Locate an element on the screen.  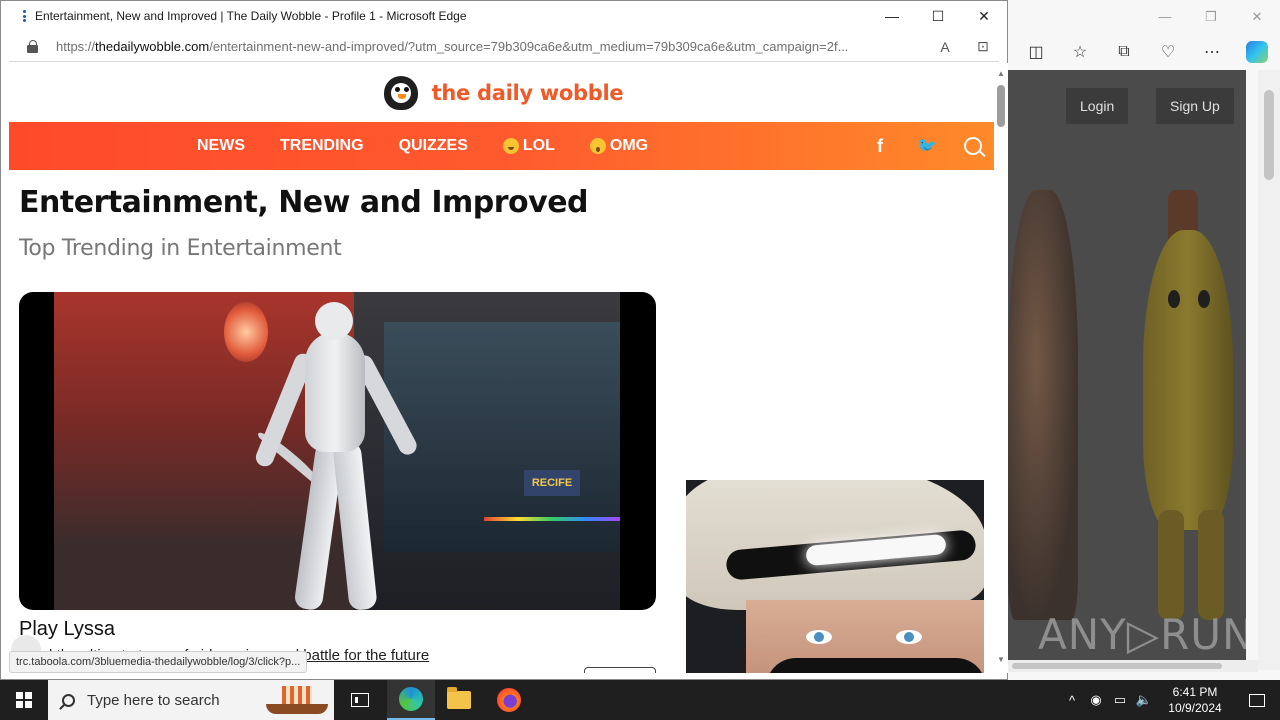
cta-button is located at coordinates (620, 670).